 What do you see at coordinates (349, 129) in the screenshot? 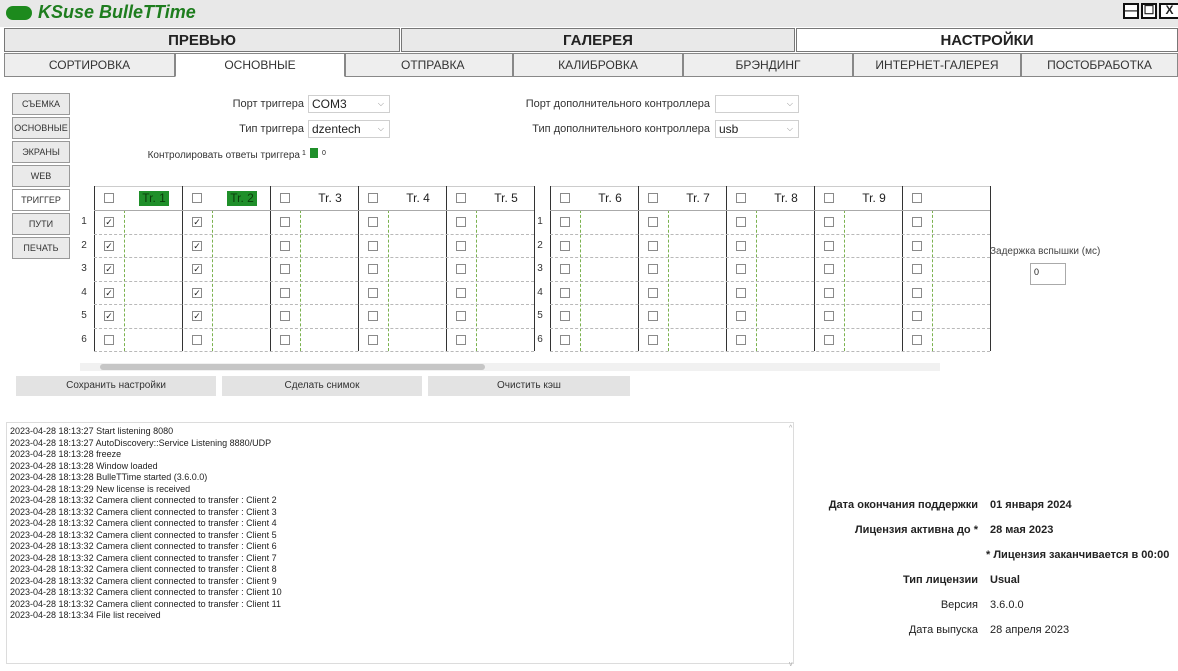
I see `trigger-type-select: dzentech ⌵` at bounding box center [349, 129].